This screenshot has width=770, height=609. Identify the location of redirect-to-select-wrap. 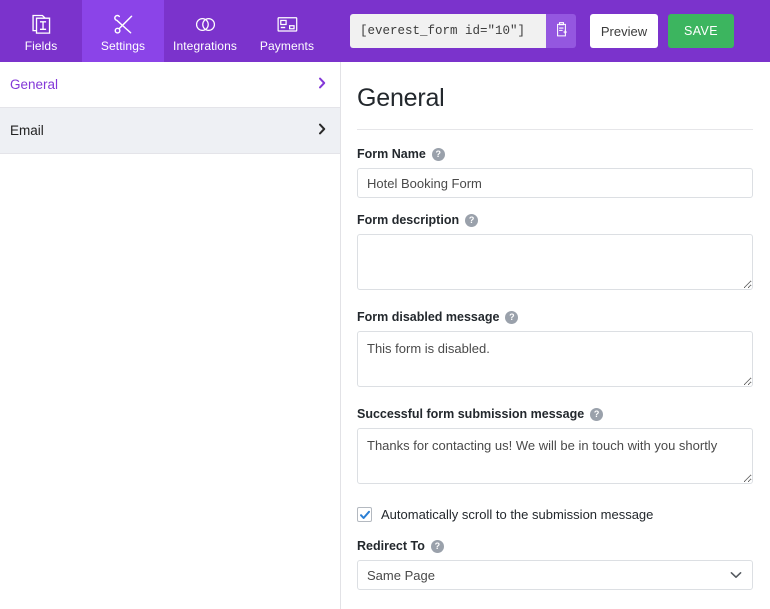
(555, 575).